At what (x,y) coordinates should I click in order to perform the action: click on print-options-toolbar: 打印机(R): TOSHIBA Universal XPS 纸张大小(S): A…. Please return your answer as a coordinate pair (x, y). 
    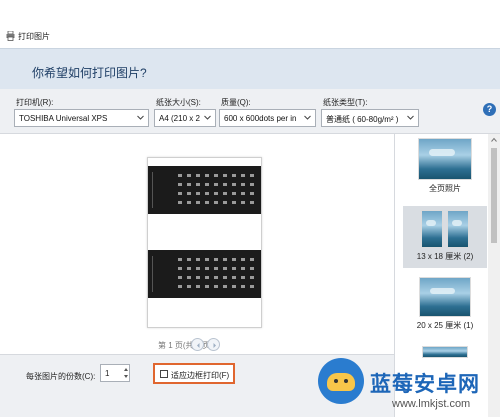
    Looking at the image, I should click on (250, 111).